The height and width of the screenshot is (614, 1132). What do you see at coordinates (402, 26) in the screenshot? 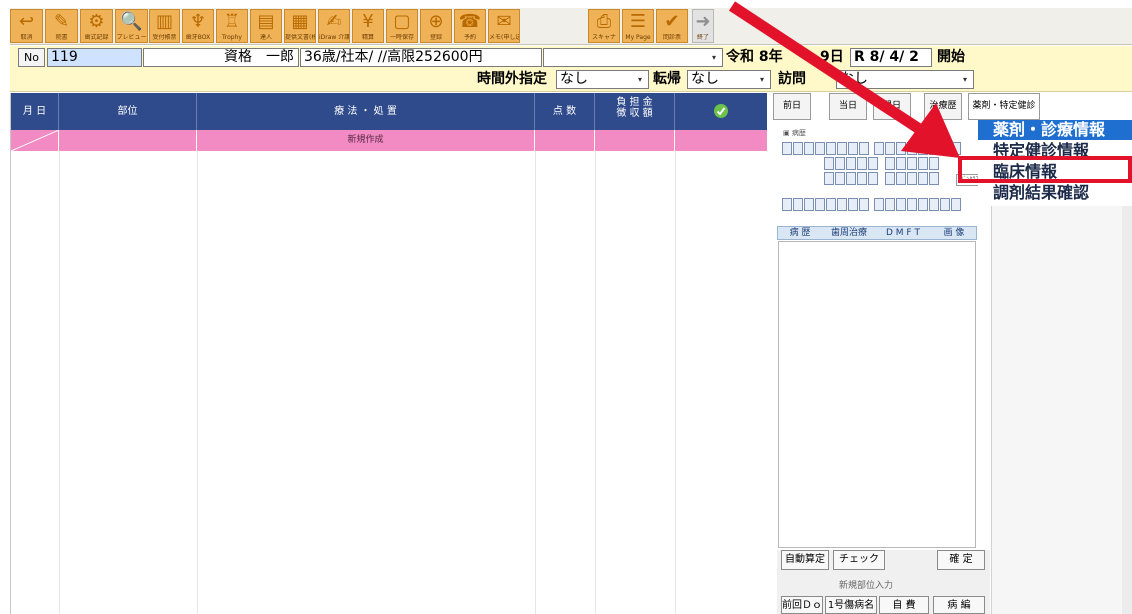
I see `save-button: ▢ 一時保存` at bounding box center [402, 26].